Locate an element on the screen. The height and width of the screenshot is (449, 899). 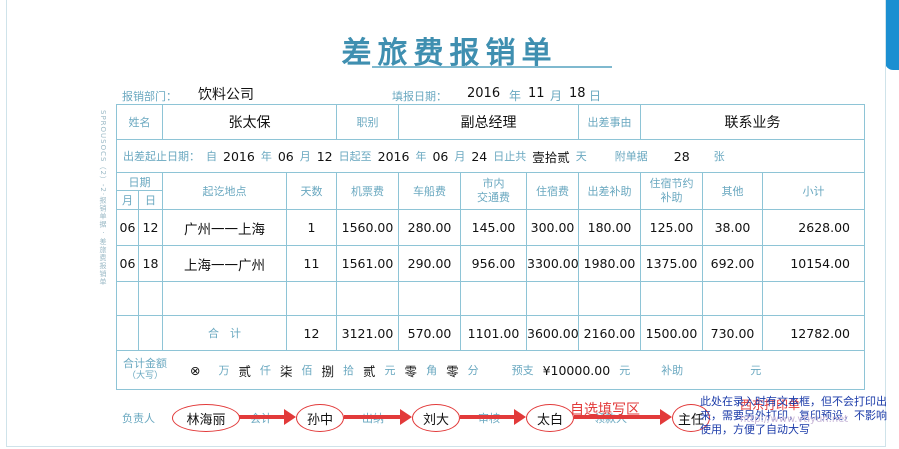
trip-days-words: 壹拾贰 is located at coordinates (551, 156).